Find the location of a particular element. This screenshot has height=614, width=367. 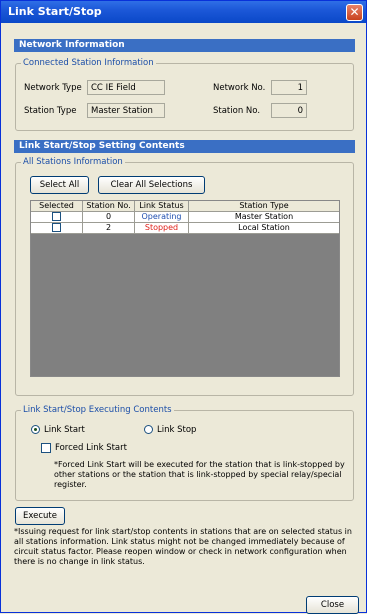

setting-contents-header: Link Start/Stop Setting Contents is located at coordinates (184, 146).